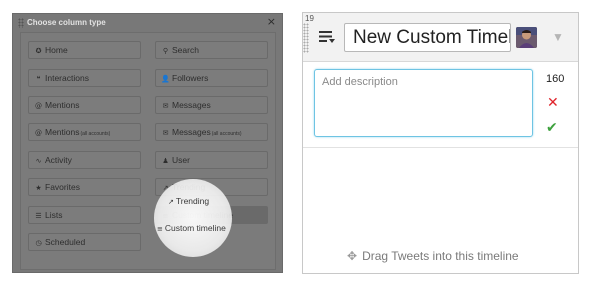 The image size is (593, 295). What do you see at coordinates (67, 78) in the screenshot?
I see `option-label: Interactions` at bounding box center [67, 78].